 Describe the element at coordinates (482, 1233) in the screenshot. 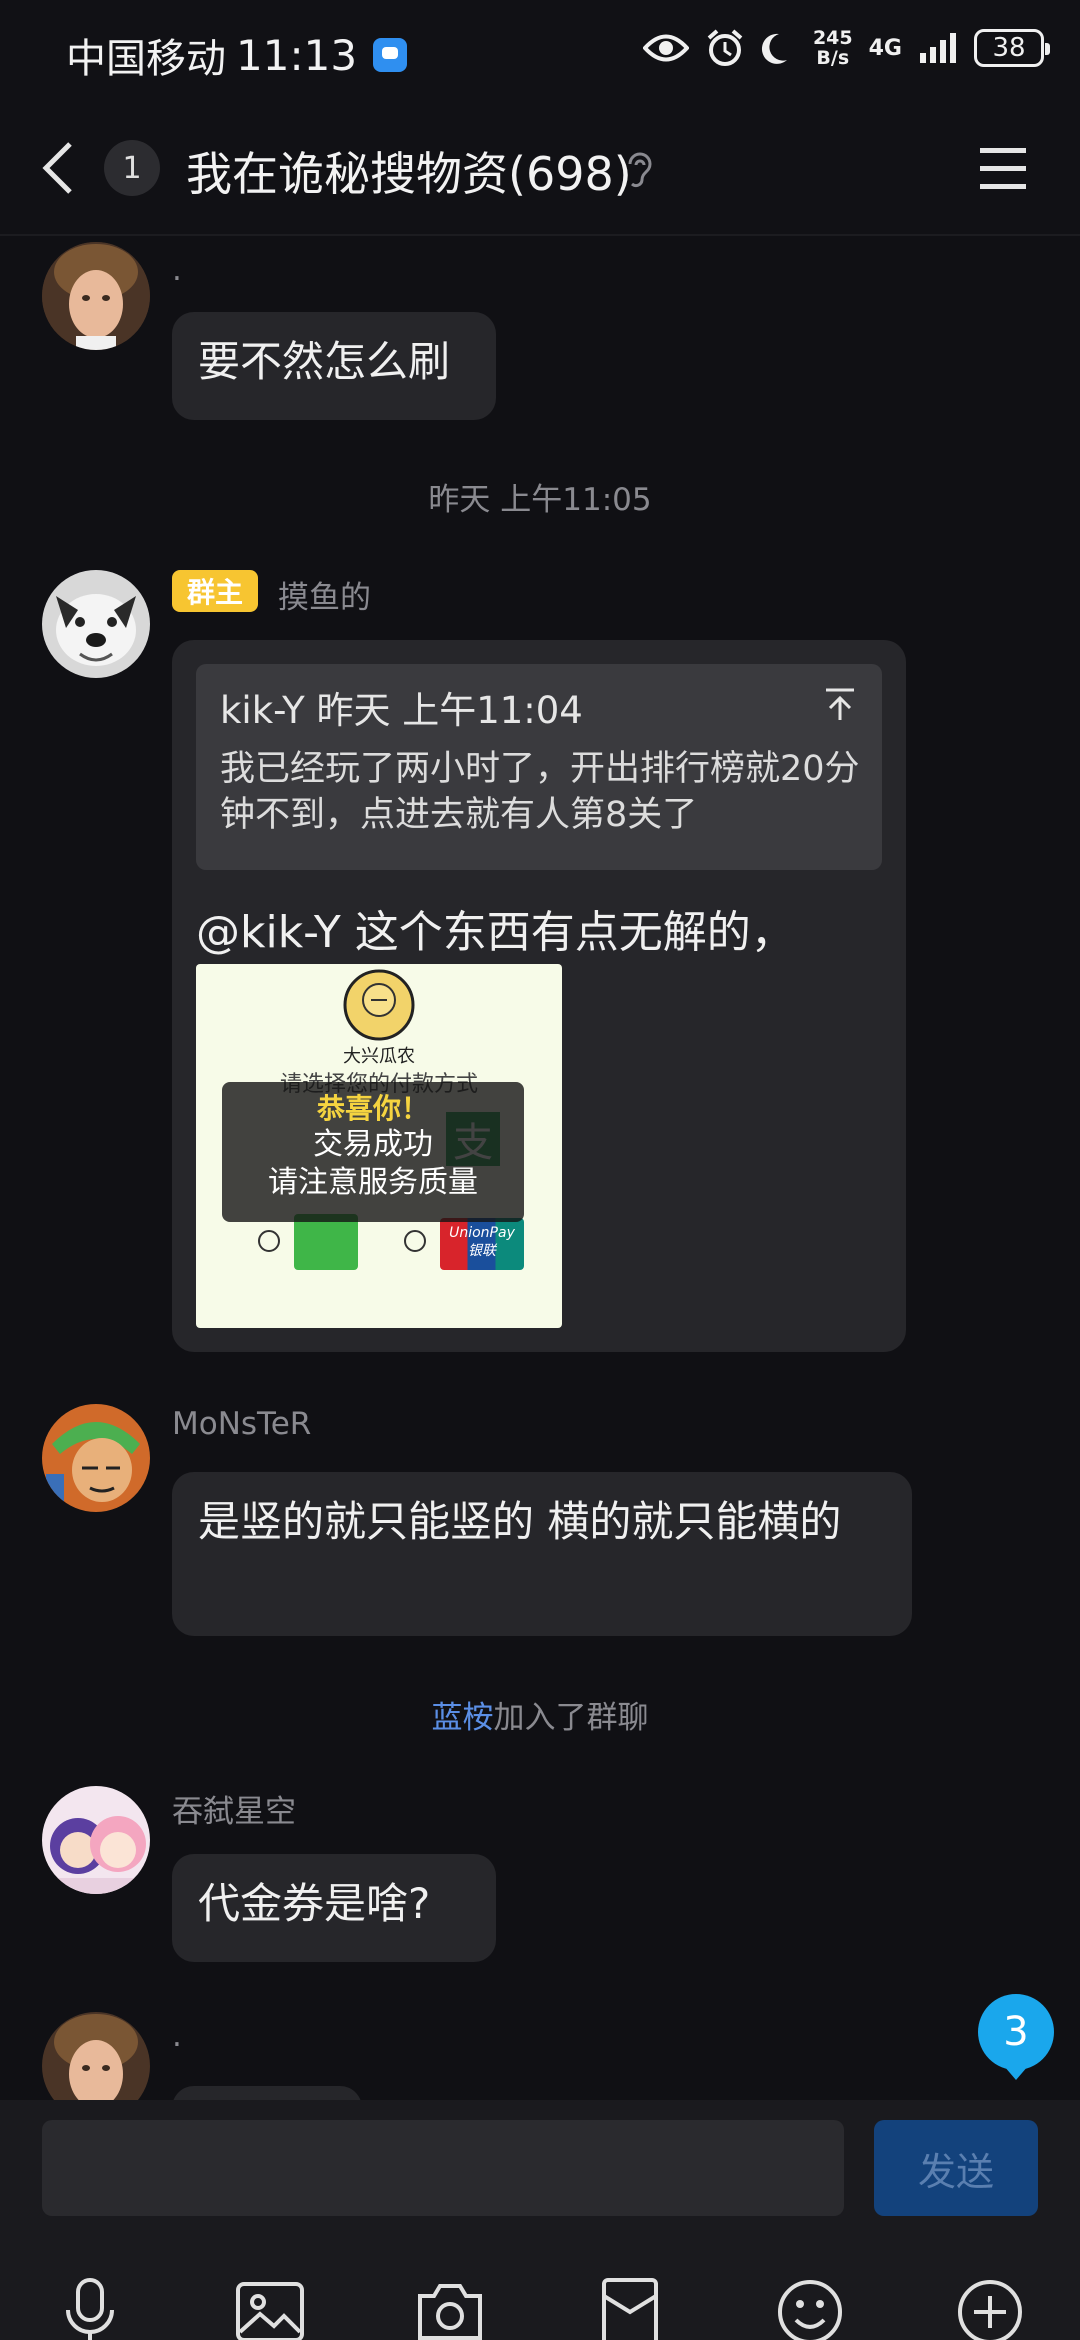

I see `unionpay-en: UnionPay` at that location.